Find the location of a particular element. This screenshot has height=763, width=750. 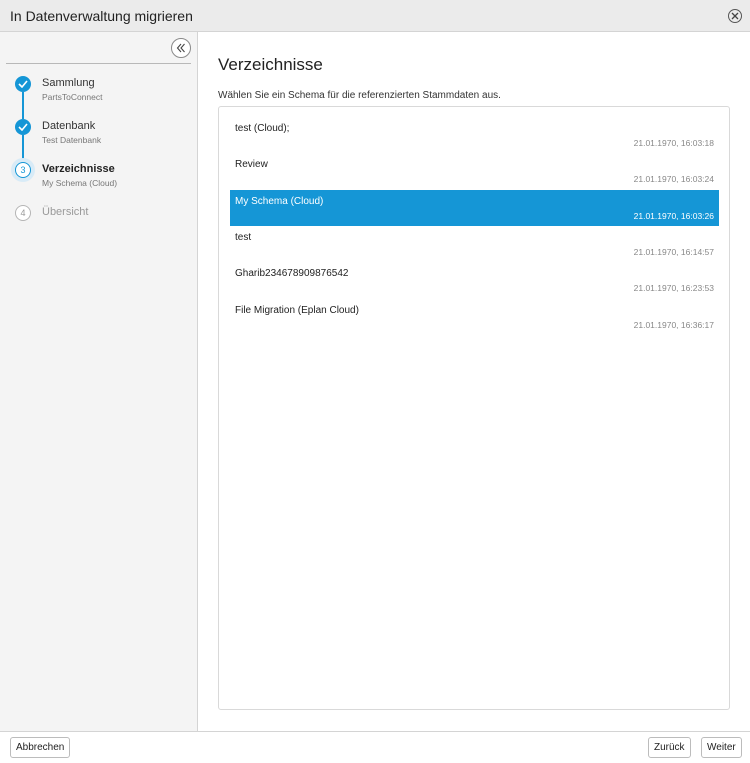

double-chevron-left-icon is located at coordinates (180, 48).